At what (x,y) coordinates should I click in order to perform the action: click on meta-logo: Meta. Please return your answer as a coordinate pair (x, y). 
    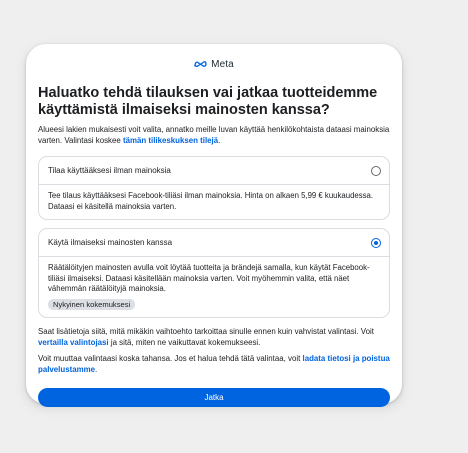
    Looking at the image, I should click on (214, 64).